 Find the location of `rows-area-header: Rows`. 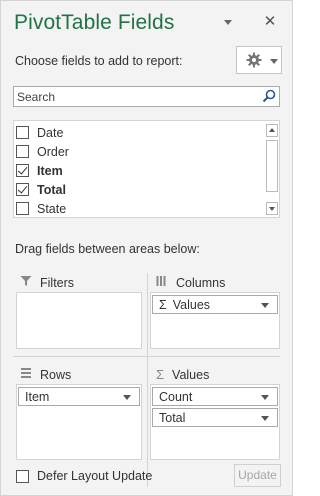

rows-area-header: Rows is located at coordinates (45, 374).